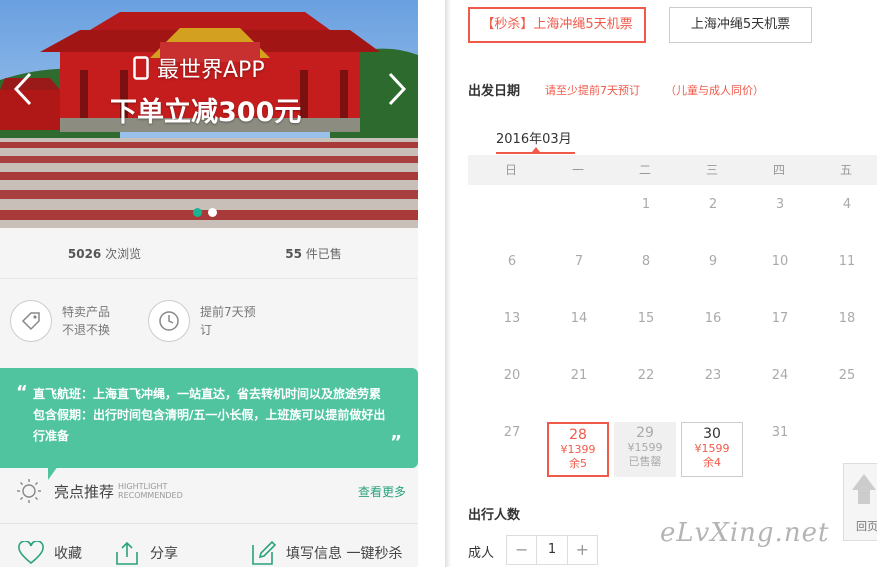 Image resolution: width=877 pixels, height=567 pixels. Describe the element at coordinates (745, 533) in the screenshot. I see `site-watermark: eLvXing.net` at that location.